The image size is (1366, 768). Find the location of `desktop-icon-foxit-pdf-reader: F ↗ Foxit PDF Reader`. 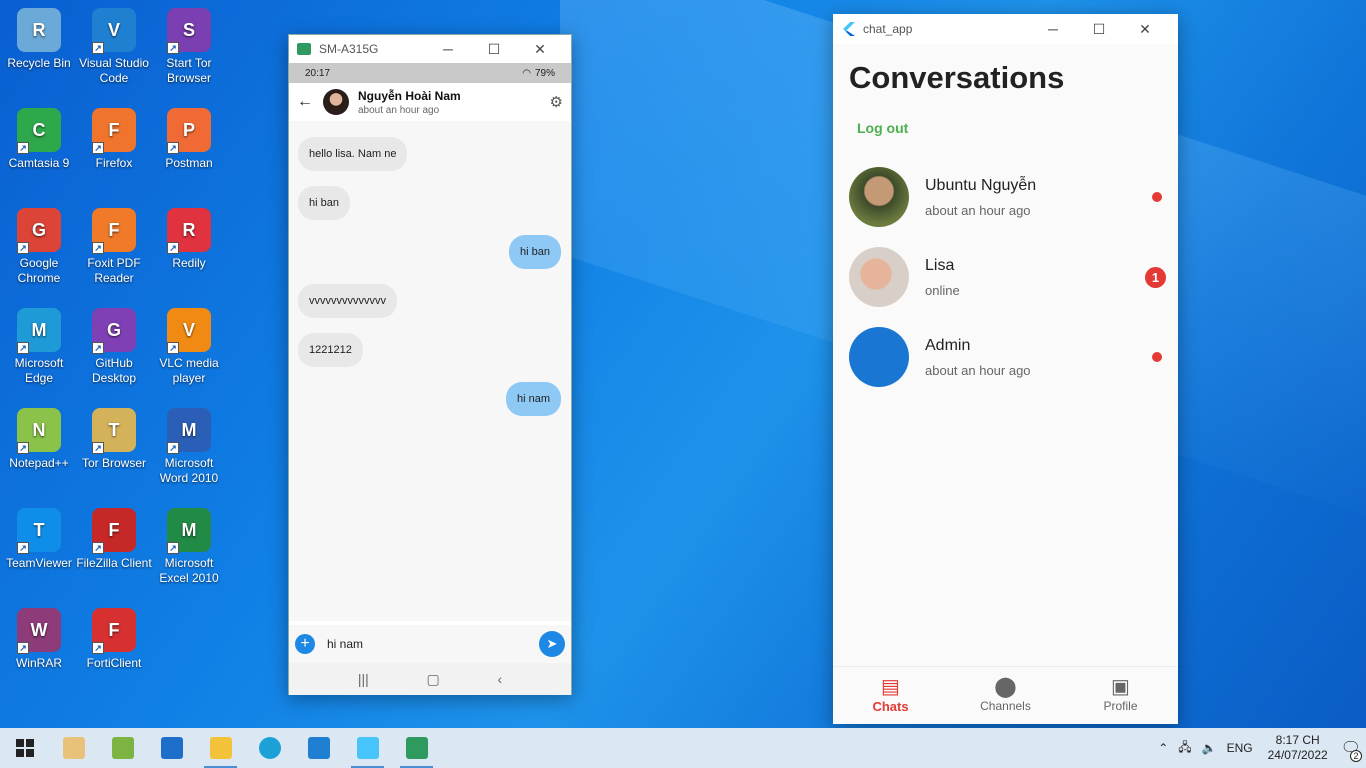

desktop-icon-foxit-pdf-reader: F ↗ Foxit PDF Reader is located at coordinates (114, 247).